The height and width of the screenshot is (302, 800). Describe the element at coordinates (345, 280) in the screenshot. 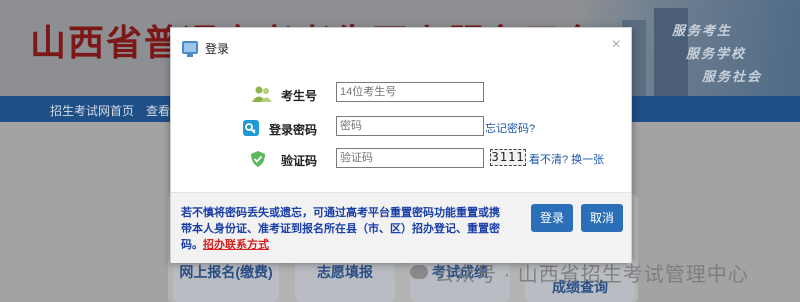

I see `tile-volunteer: 志愿填报` at that location.